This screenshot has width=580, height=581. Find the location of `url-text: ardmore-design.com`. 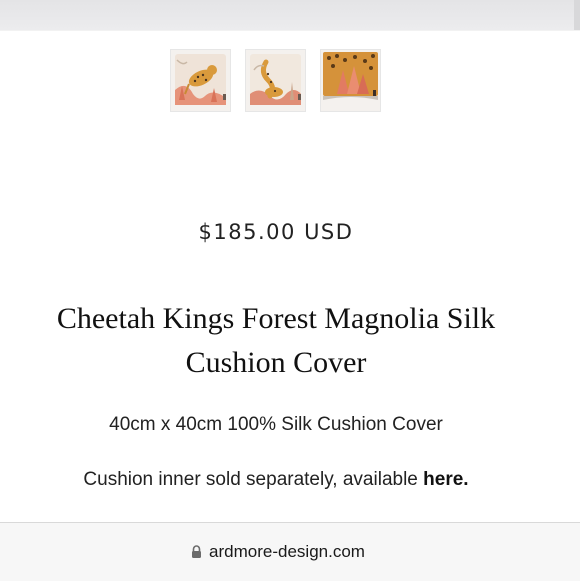

url-text: ardmore-design.com is located at coordinates (287, 551).